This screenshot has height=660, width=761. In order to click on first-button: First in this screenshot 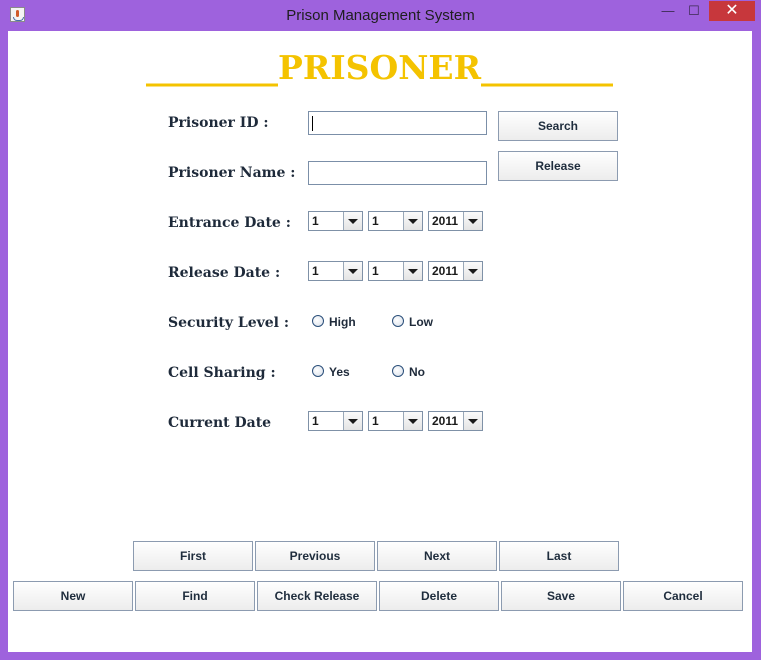, I will do `click(193, 556)`.